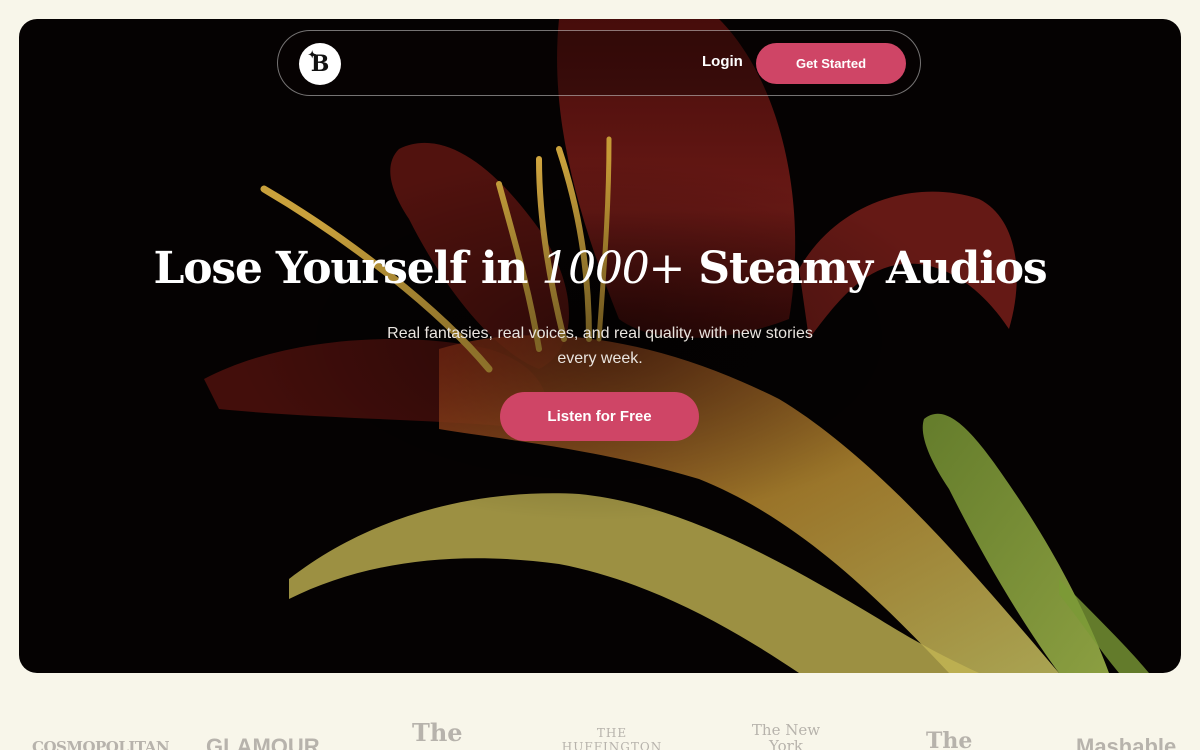 This screenshot has width=1200, height=750. Describe the element at coordinates (831, 63) in the screenshot. I see `get-started-button: Get Started` at that location.